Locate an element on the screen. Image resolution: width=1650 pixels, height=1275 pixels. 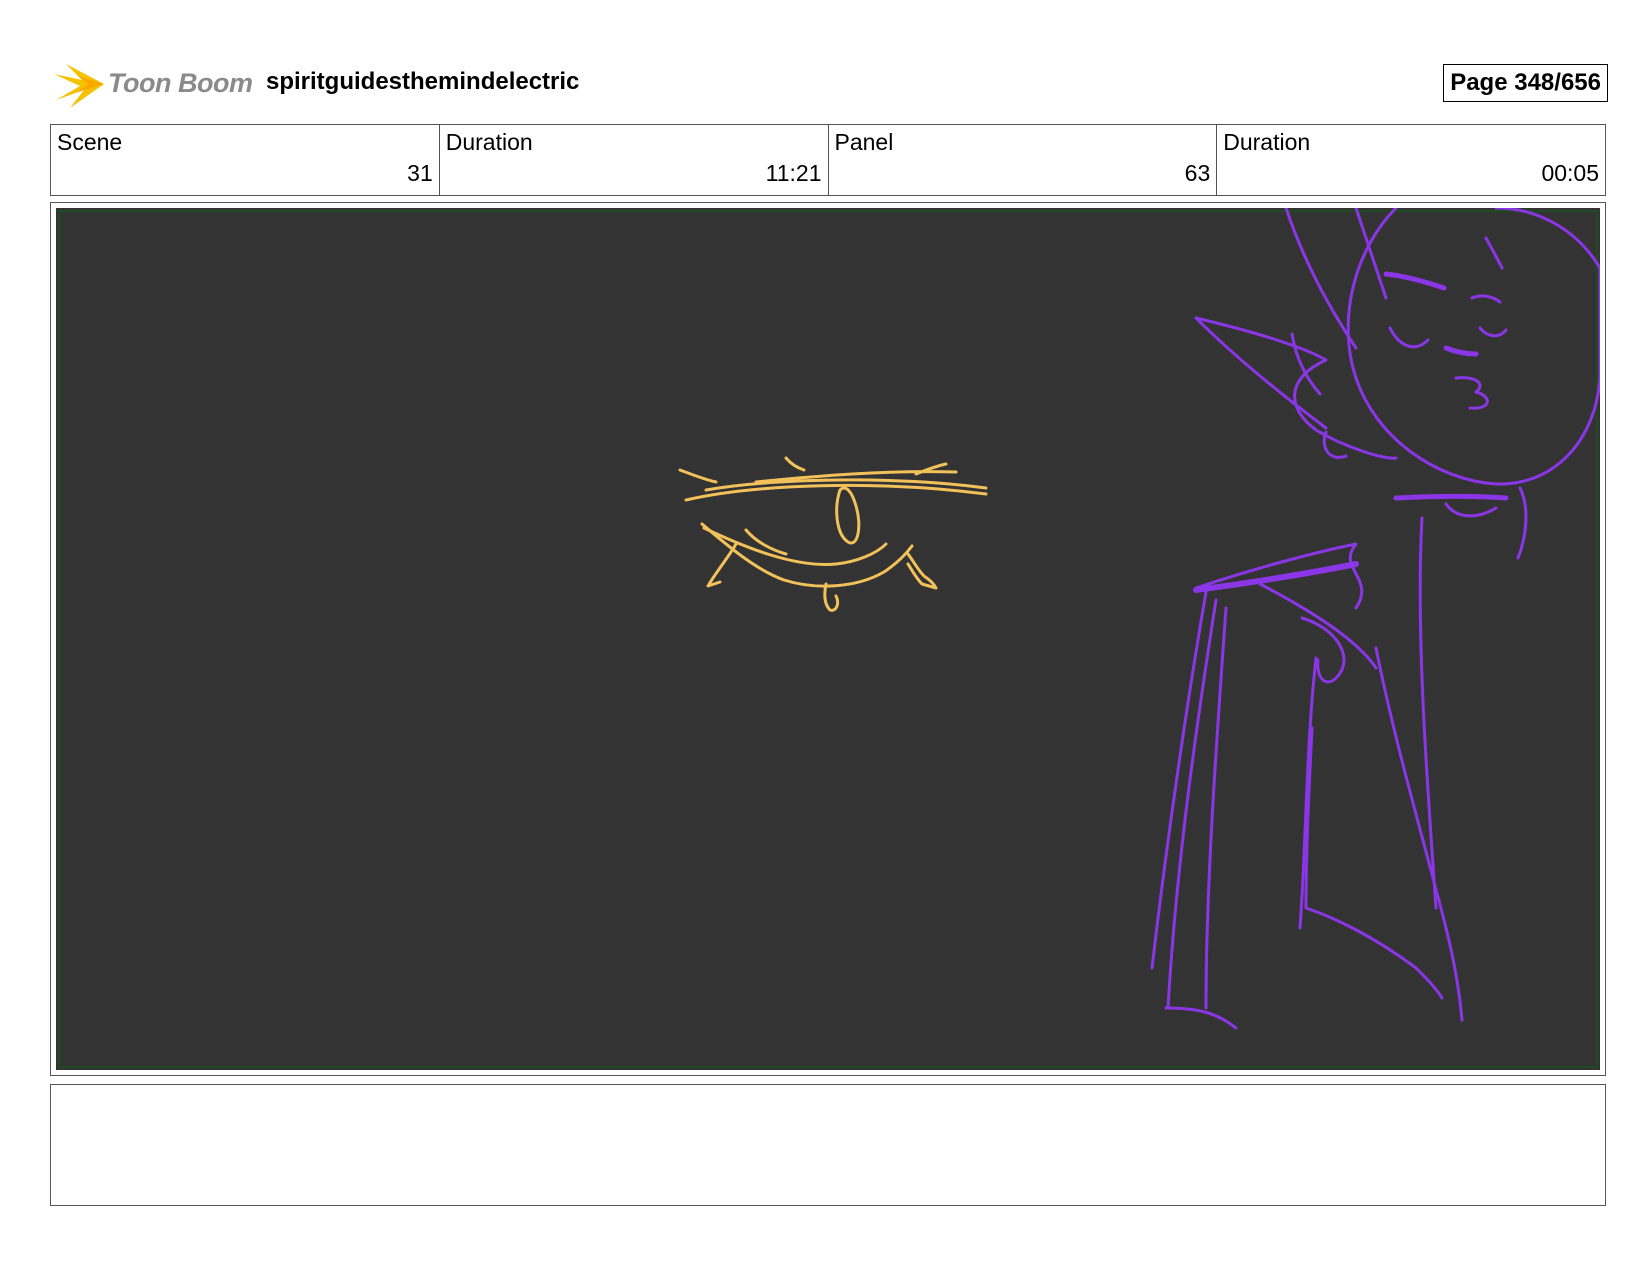
yellow-sketch is located at coordinates (833, 534).